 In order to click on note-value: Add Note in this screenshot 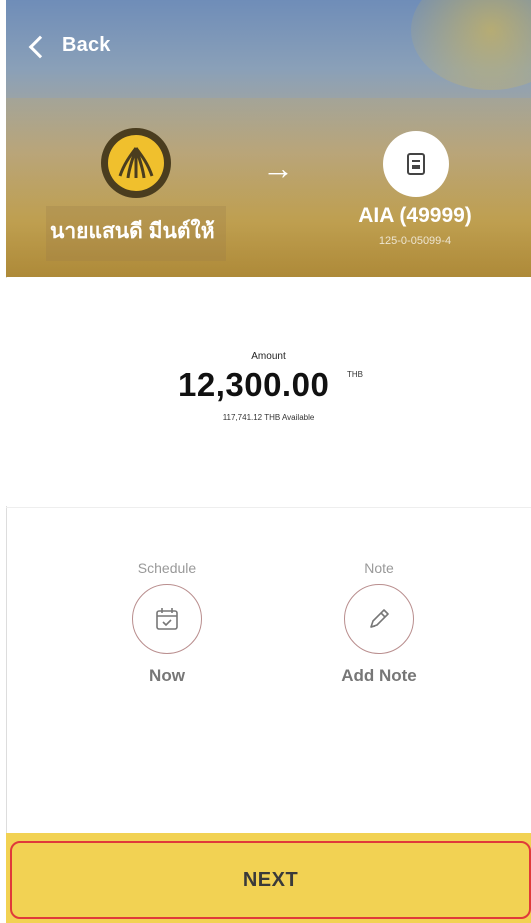, I will do `click(379, 675)`.